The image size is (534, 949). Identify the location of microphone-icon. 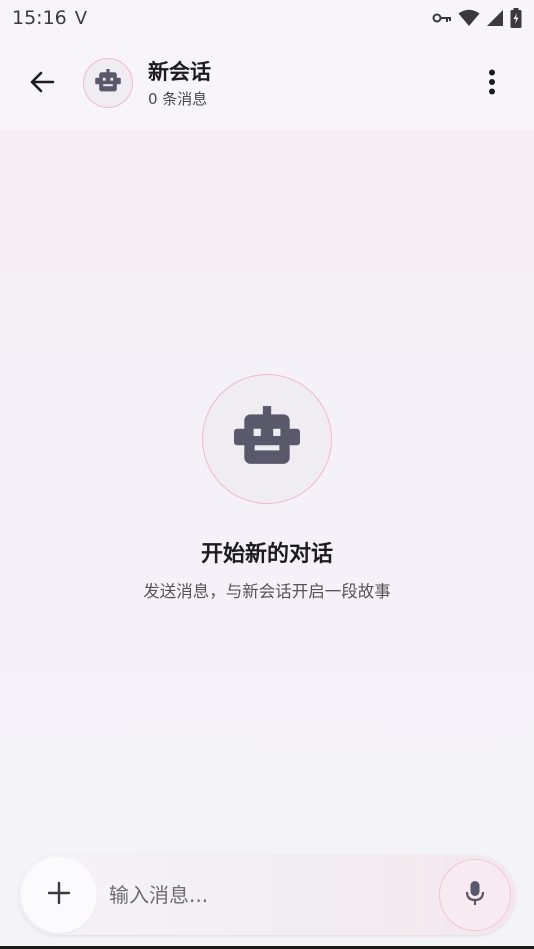
(475, 895).